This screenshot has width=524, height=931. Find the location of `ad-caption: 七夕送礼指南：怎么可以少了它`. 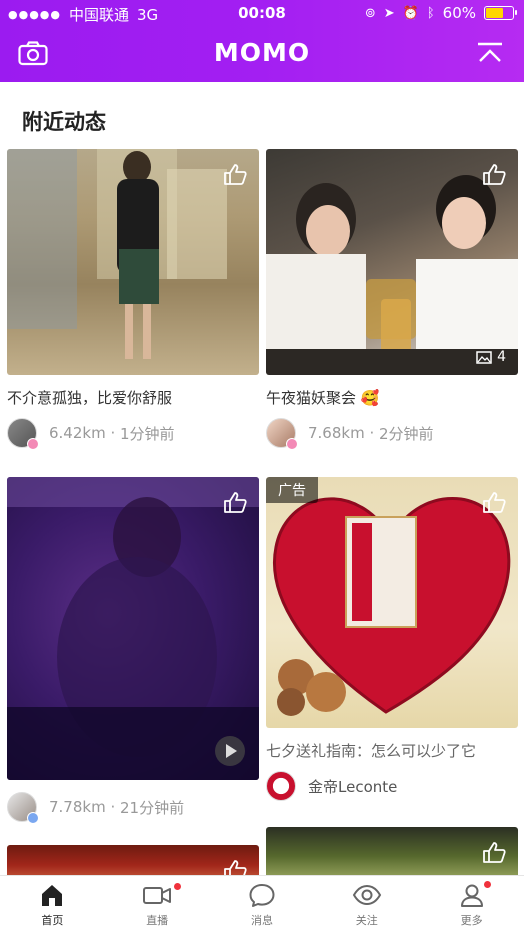

ad-caption: 七夕送礼指南：怎么可以少了它 is located at coordinates (371, 751).